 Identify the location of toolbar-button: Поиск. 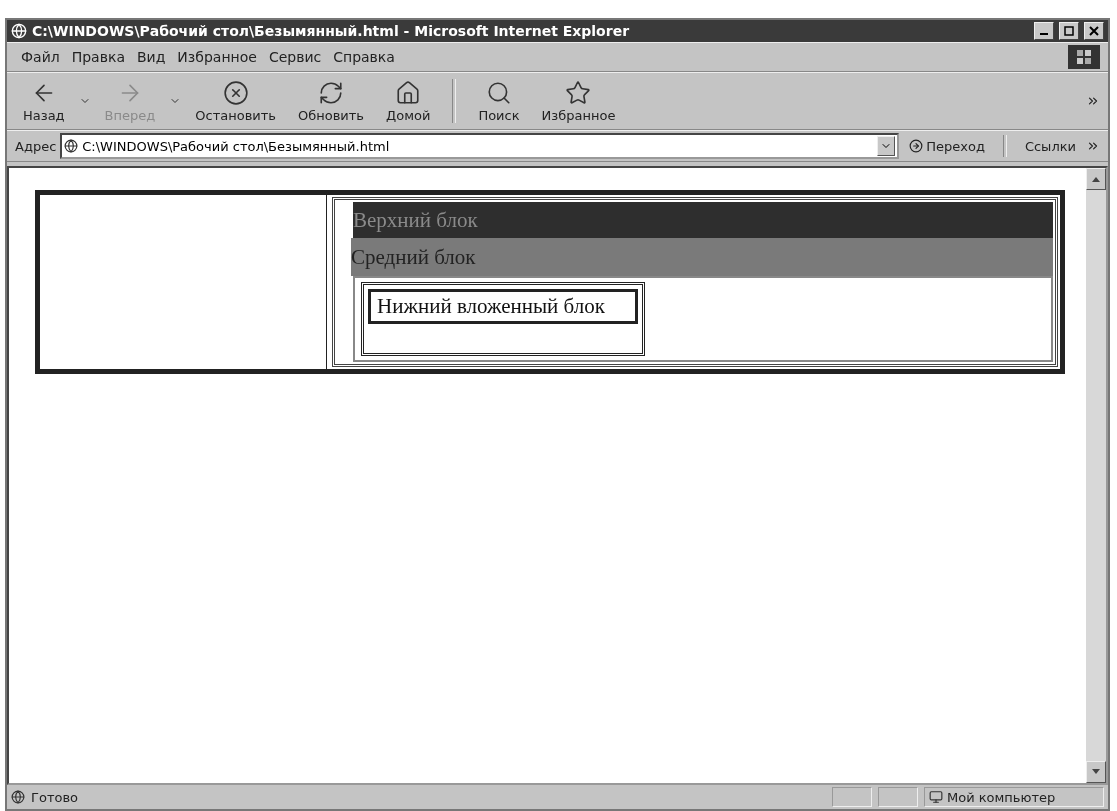
(499, 101).